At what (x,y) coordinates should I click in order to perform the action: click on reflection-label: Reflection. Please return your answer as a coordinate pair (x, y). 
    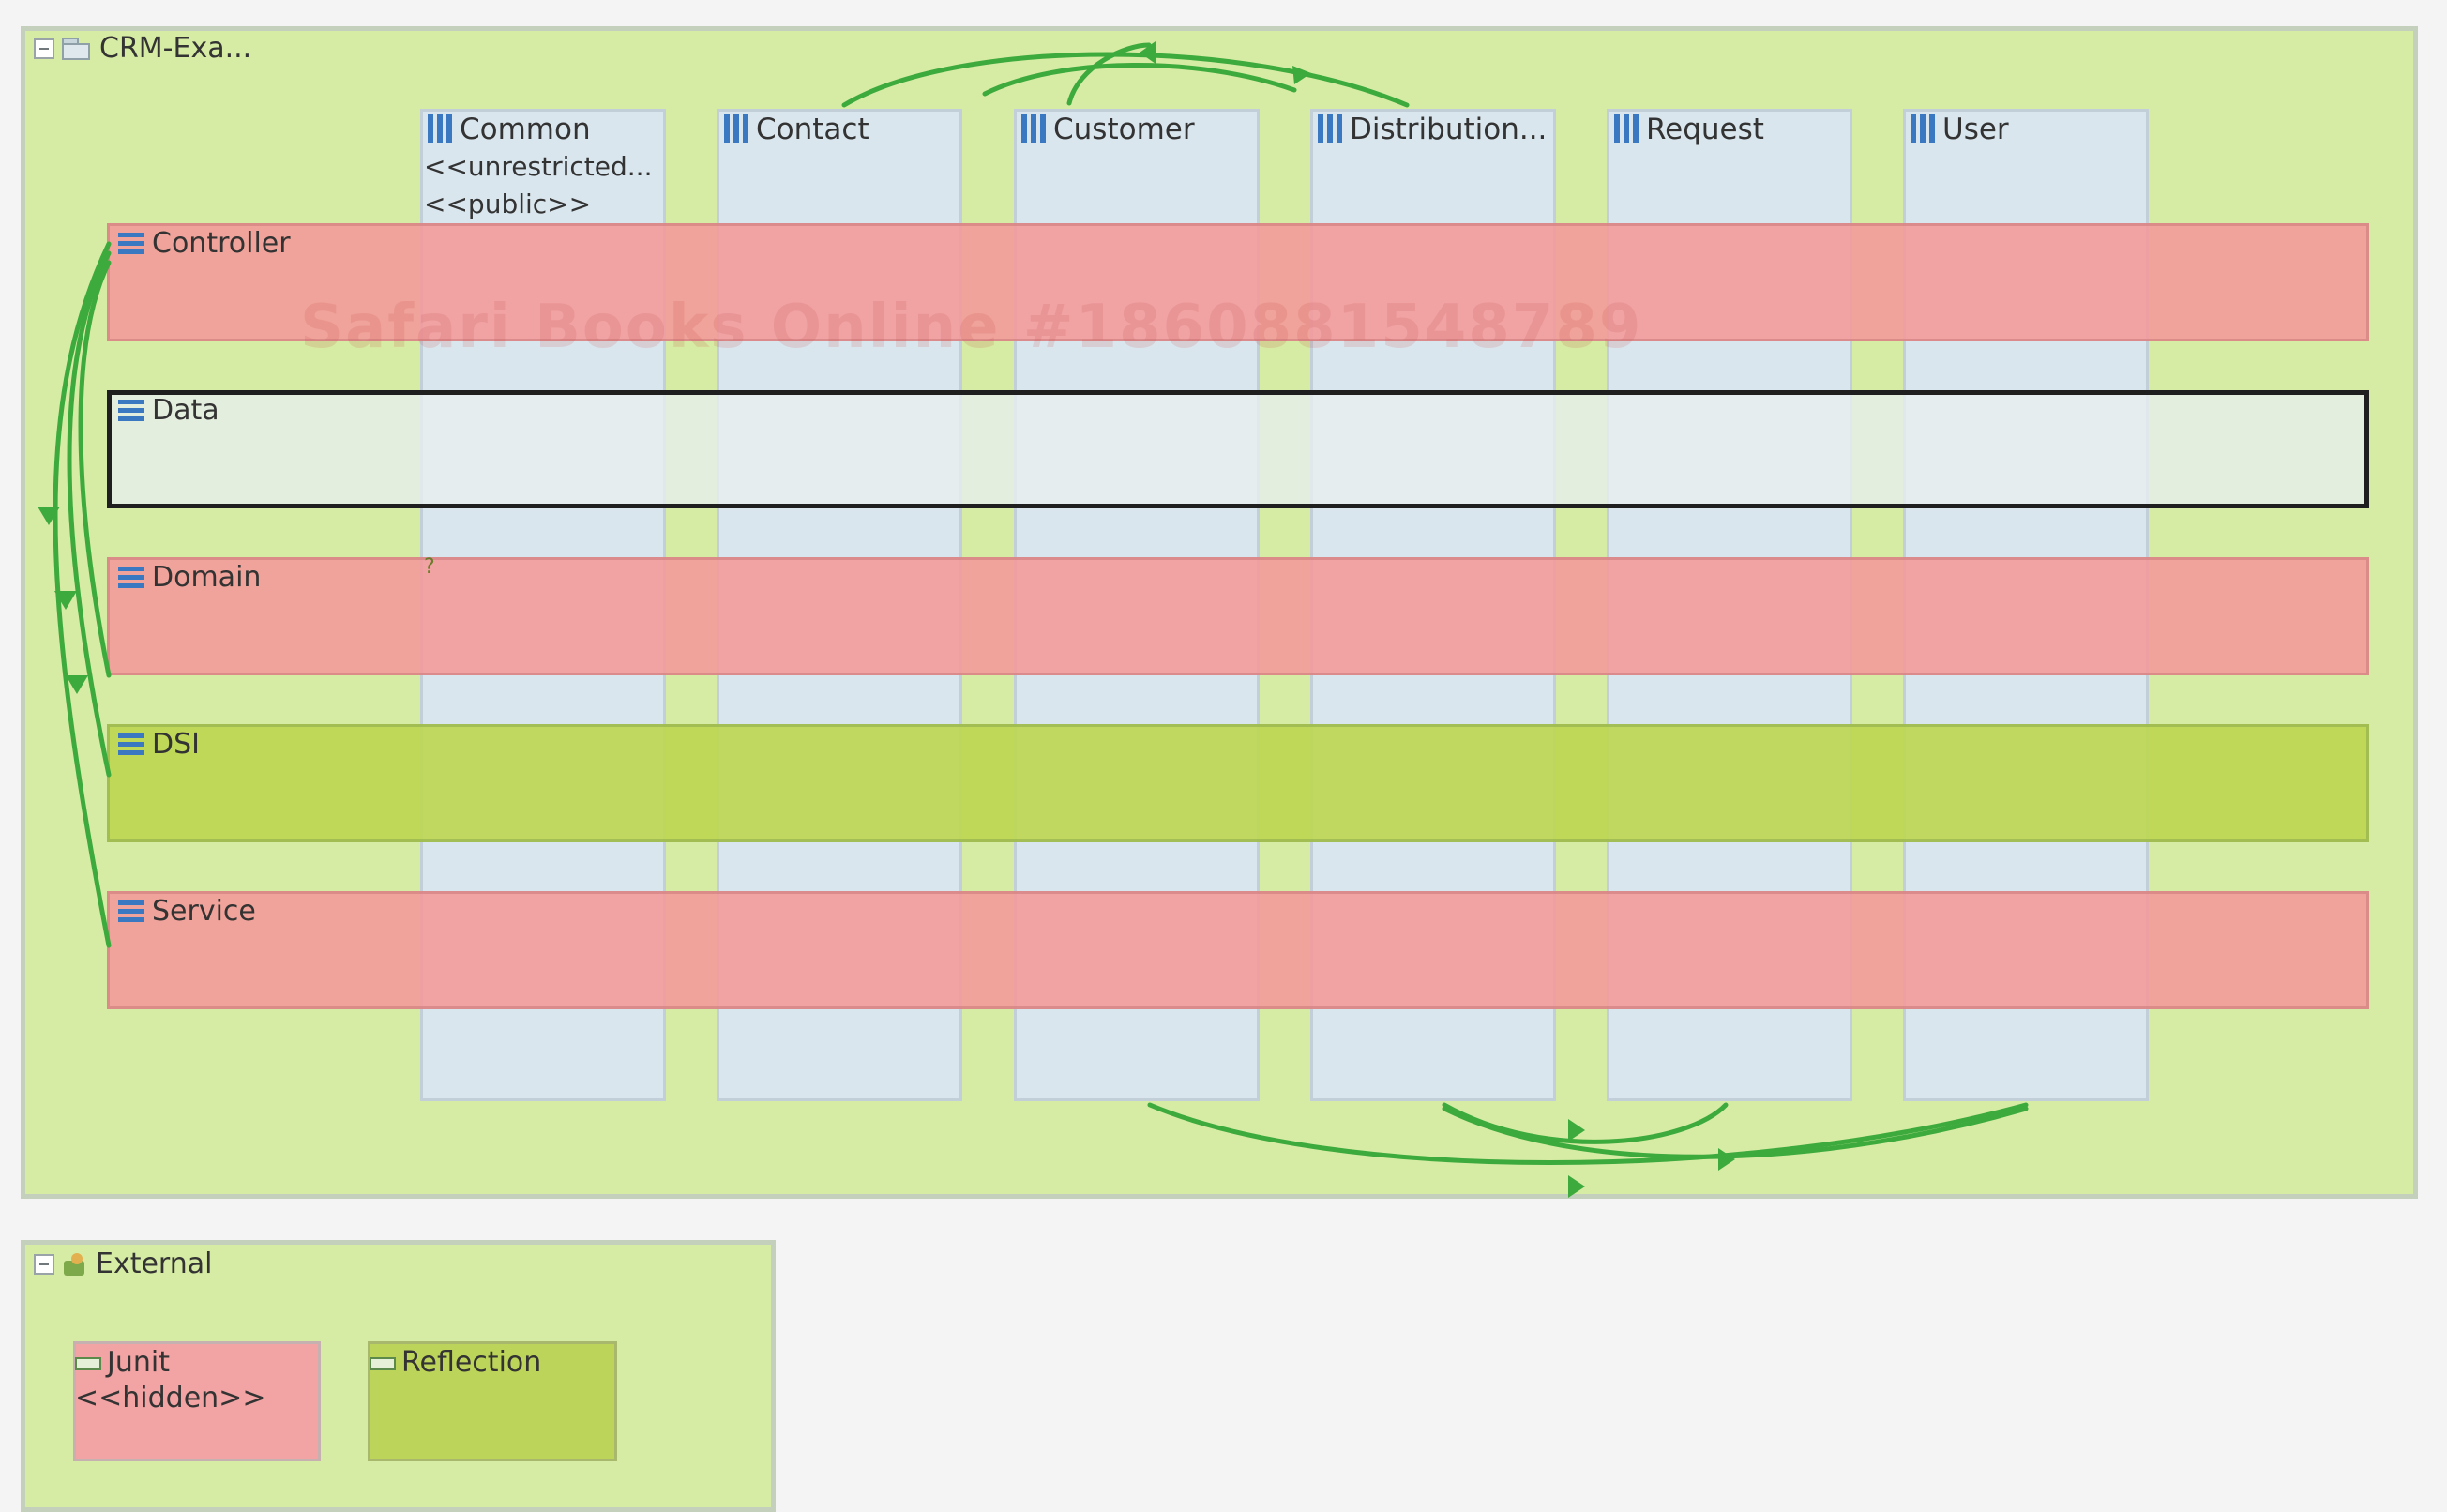
    Looking at the image, I should click on (455, 1363).